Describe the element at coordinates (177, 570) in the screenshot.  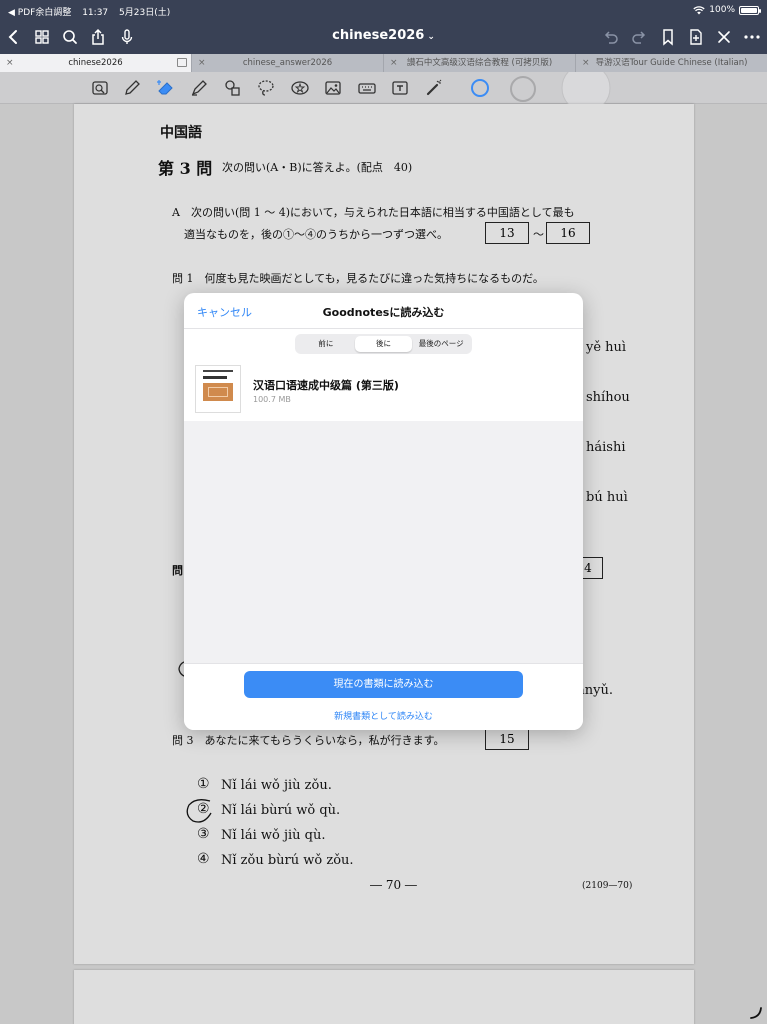
I see `question-2-label: 問` at that location.